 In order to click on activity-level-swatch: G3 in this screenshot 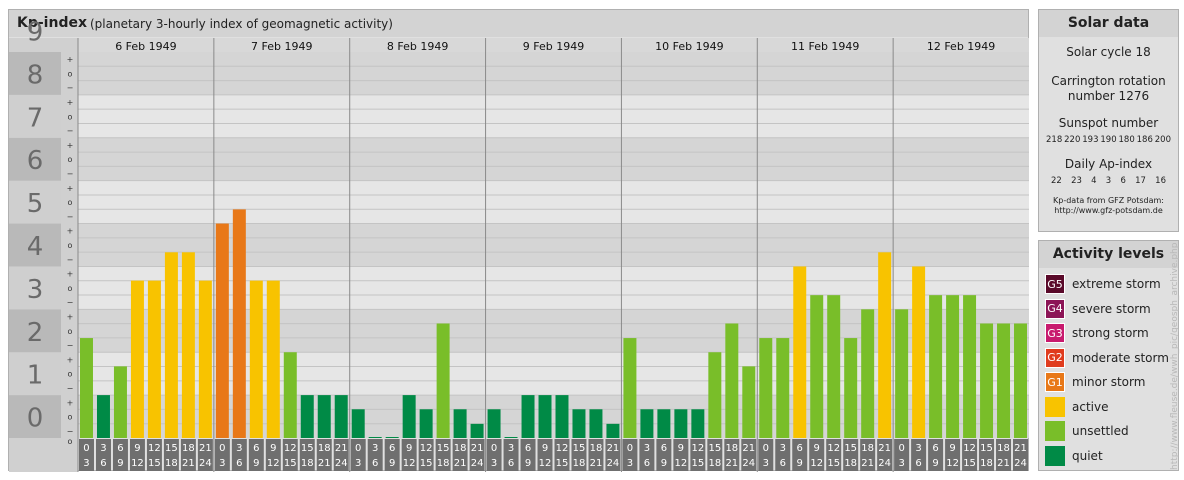, I will do `click(1055, 333)`.